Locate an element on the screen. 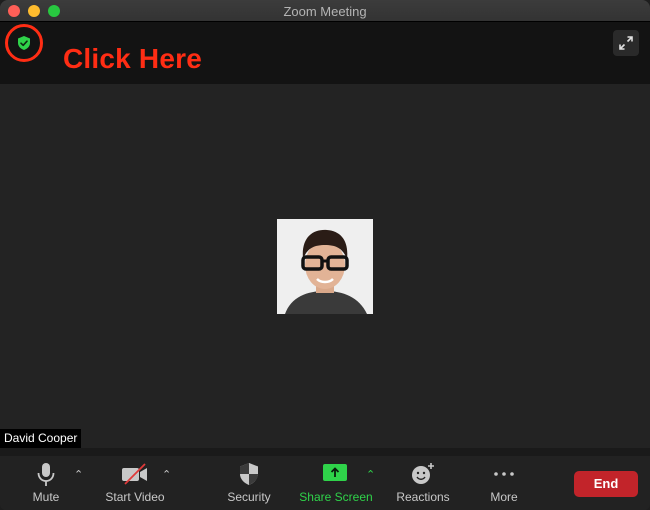  audio-options-chevron-up-icon: ⌃ is located at coordinates (78, 474).